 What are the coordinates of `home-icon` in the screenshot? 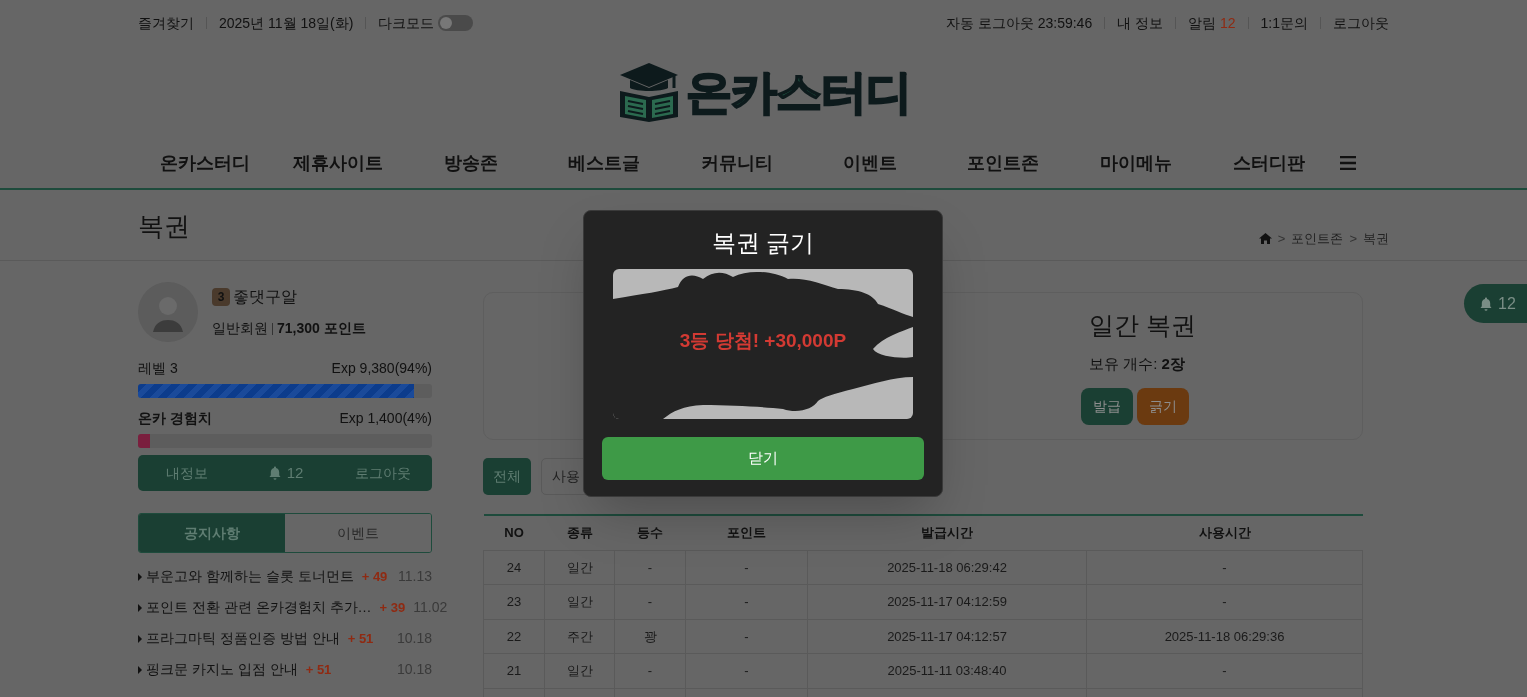 It's located at (1265, 238).